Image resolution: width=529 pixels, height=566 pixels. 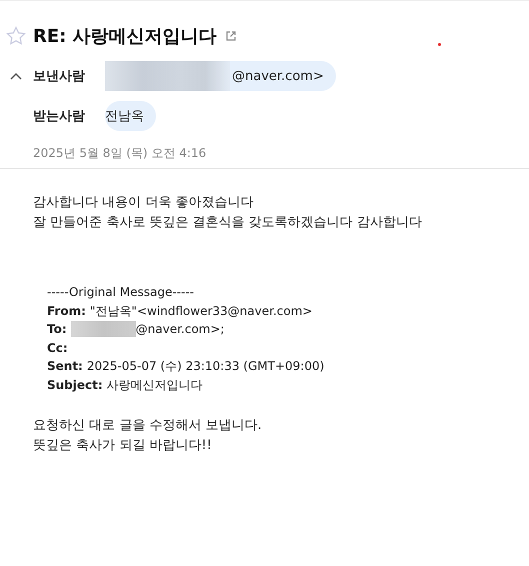 What do you see at coordinates (439, 44) in the screenshot?
I see `status-dot` at bounding box center [439, 44].